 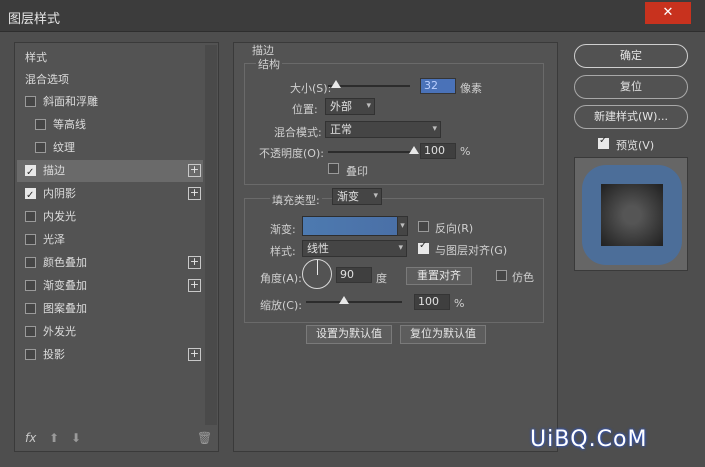 I want to click on position-value: 外部, so click(x=341, y=106).